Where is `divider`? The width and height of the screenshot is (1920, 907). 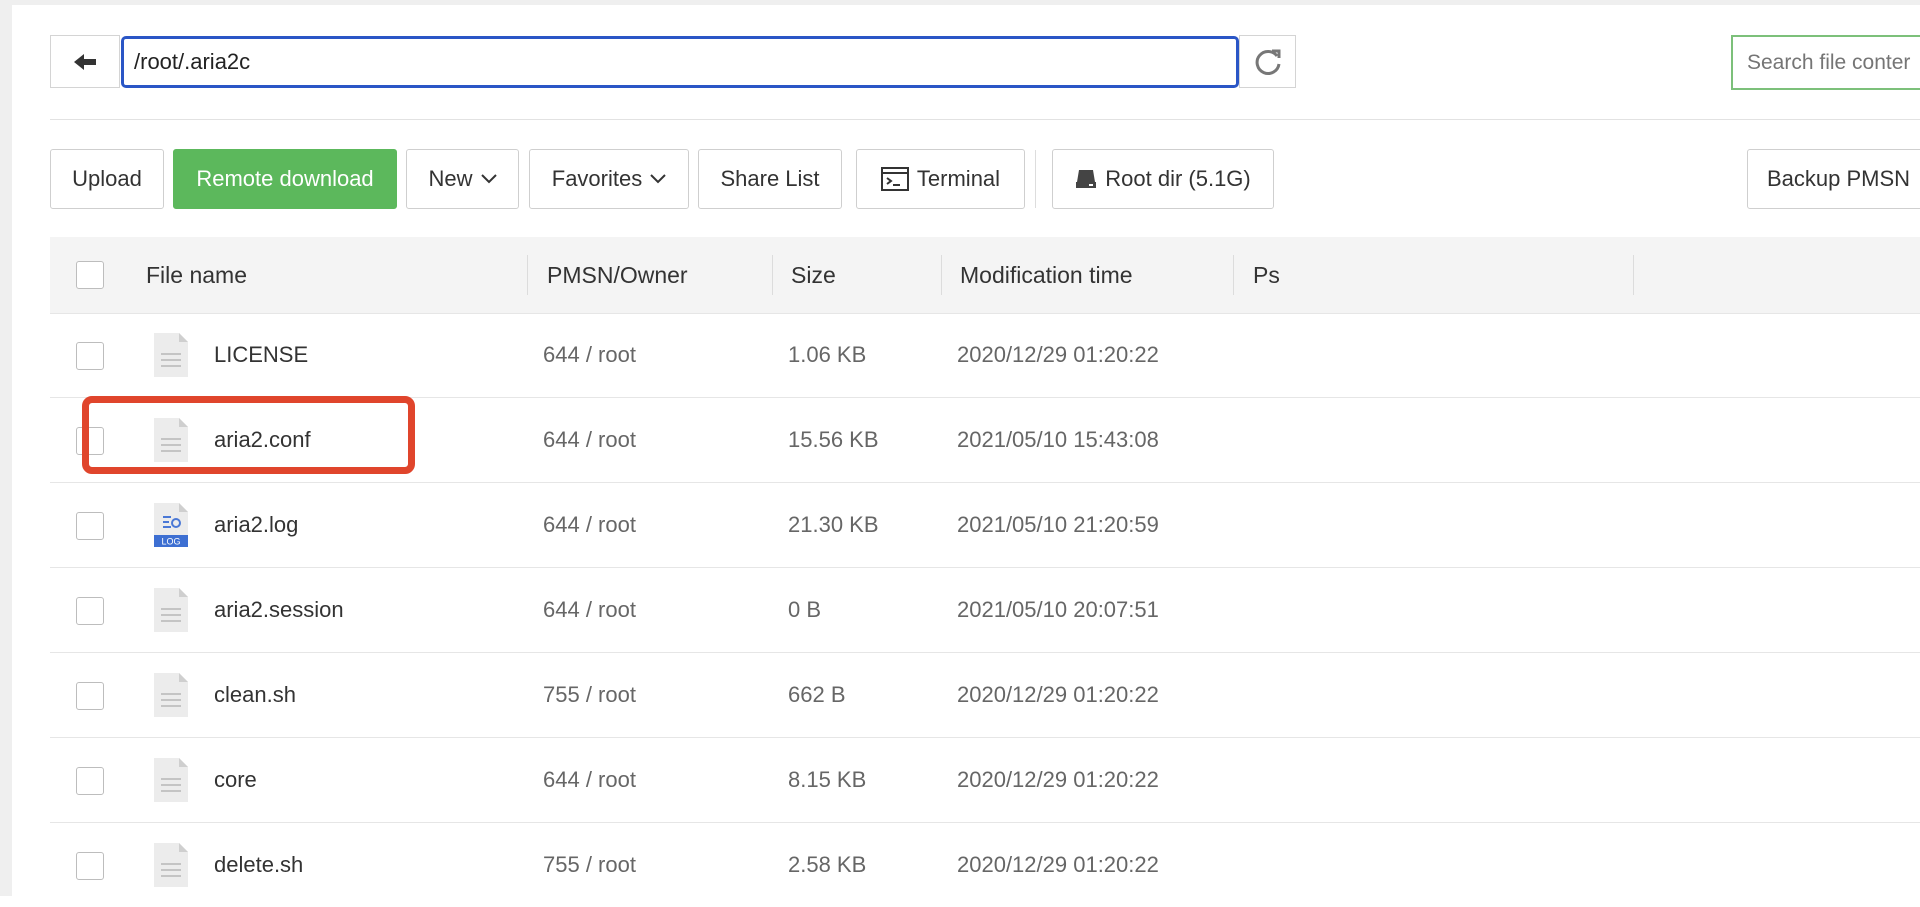
divider is located at coordinates (985, 119).